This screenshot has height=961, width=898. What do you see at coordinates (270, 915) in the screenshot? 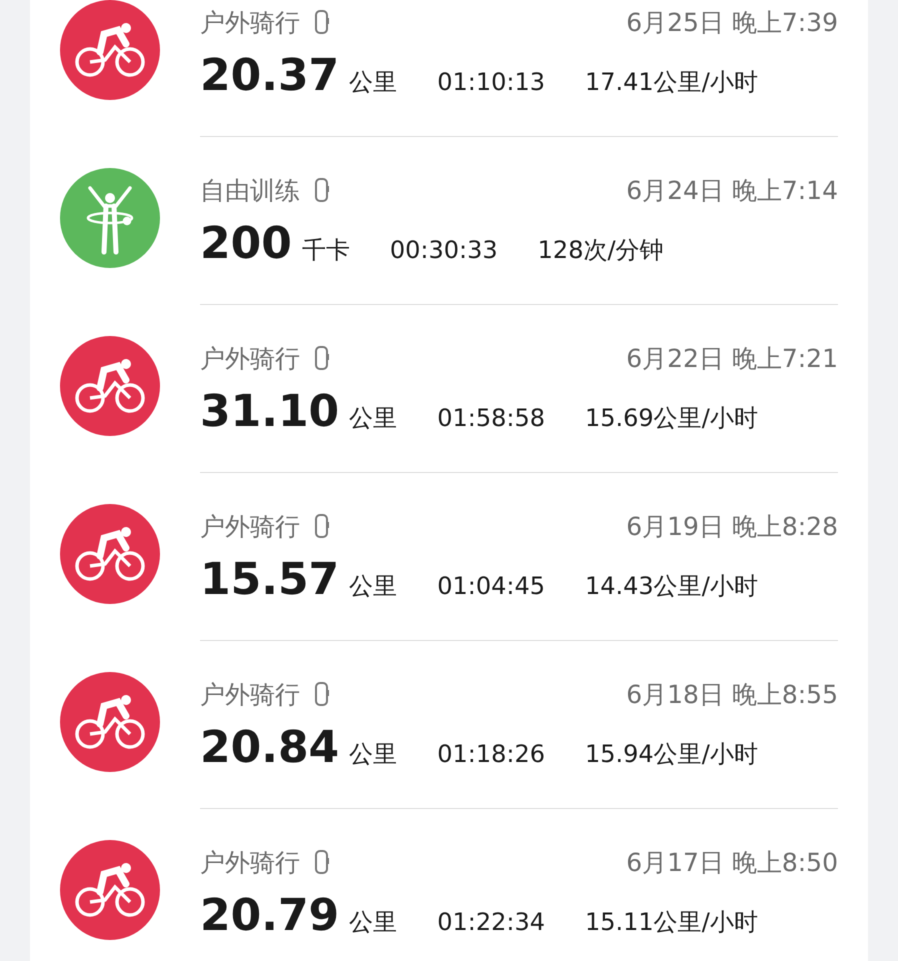
I see `workout-value: 20.79` at bounding box center [270, 915].